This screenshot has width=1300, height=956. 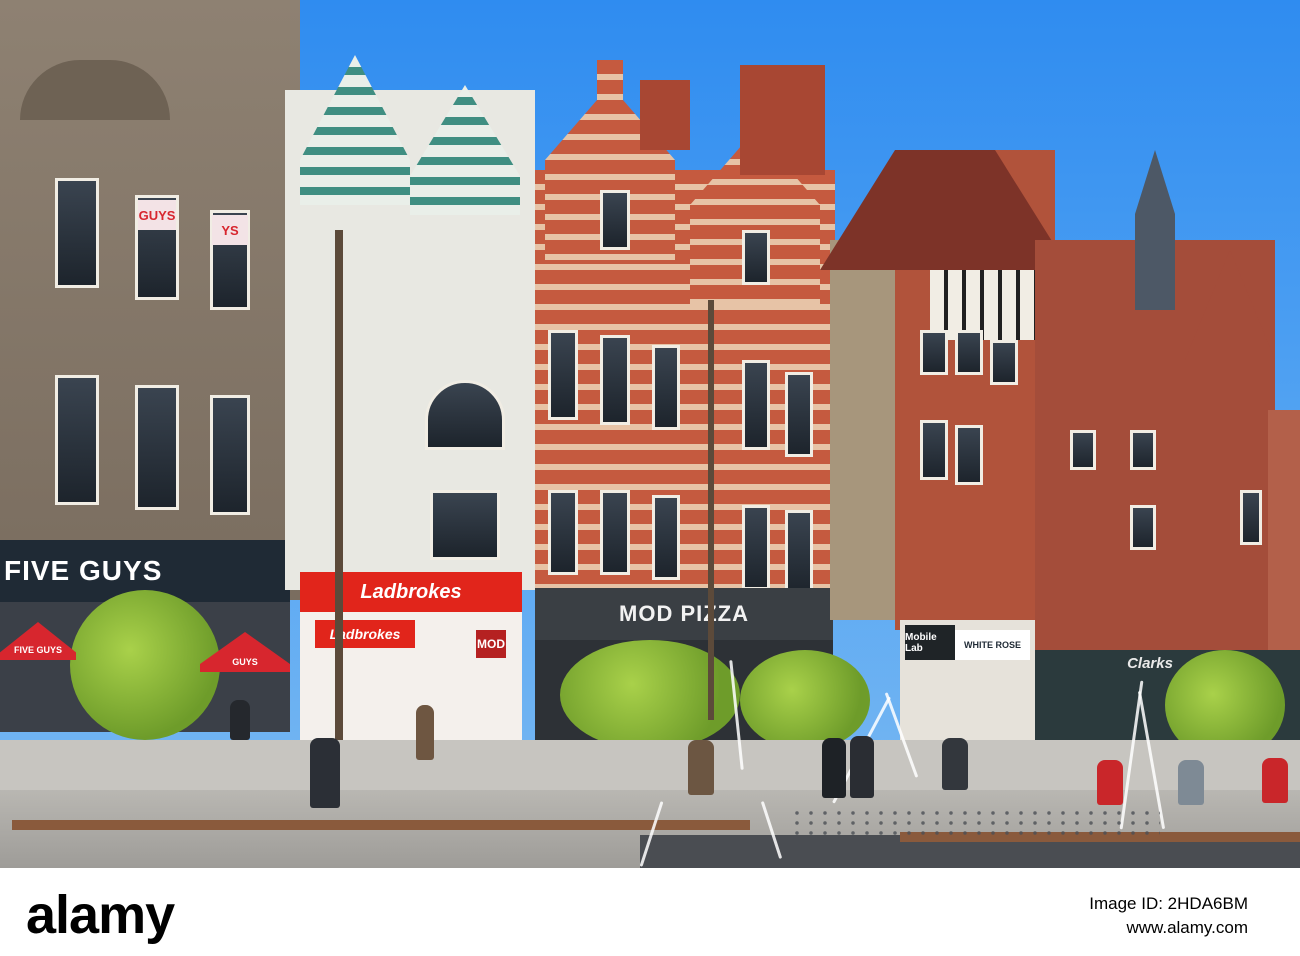 What do you see at coordinates (230, 230) in the screenshot?
I see `five-guys-window-sign-2: YS` at bounding box center [230, 230].